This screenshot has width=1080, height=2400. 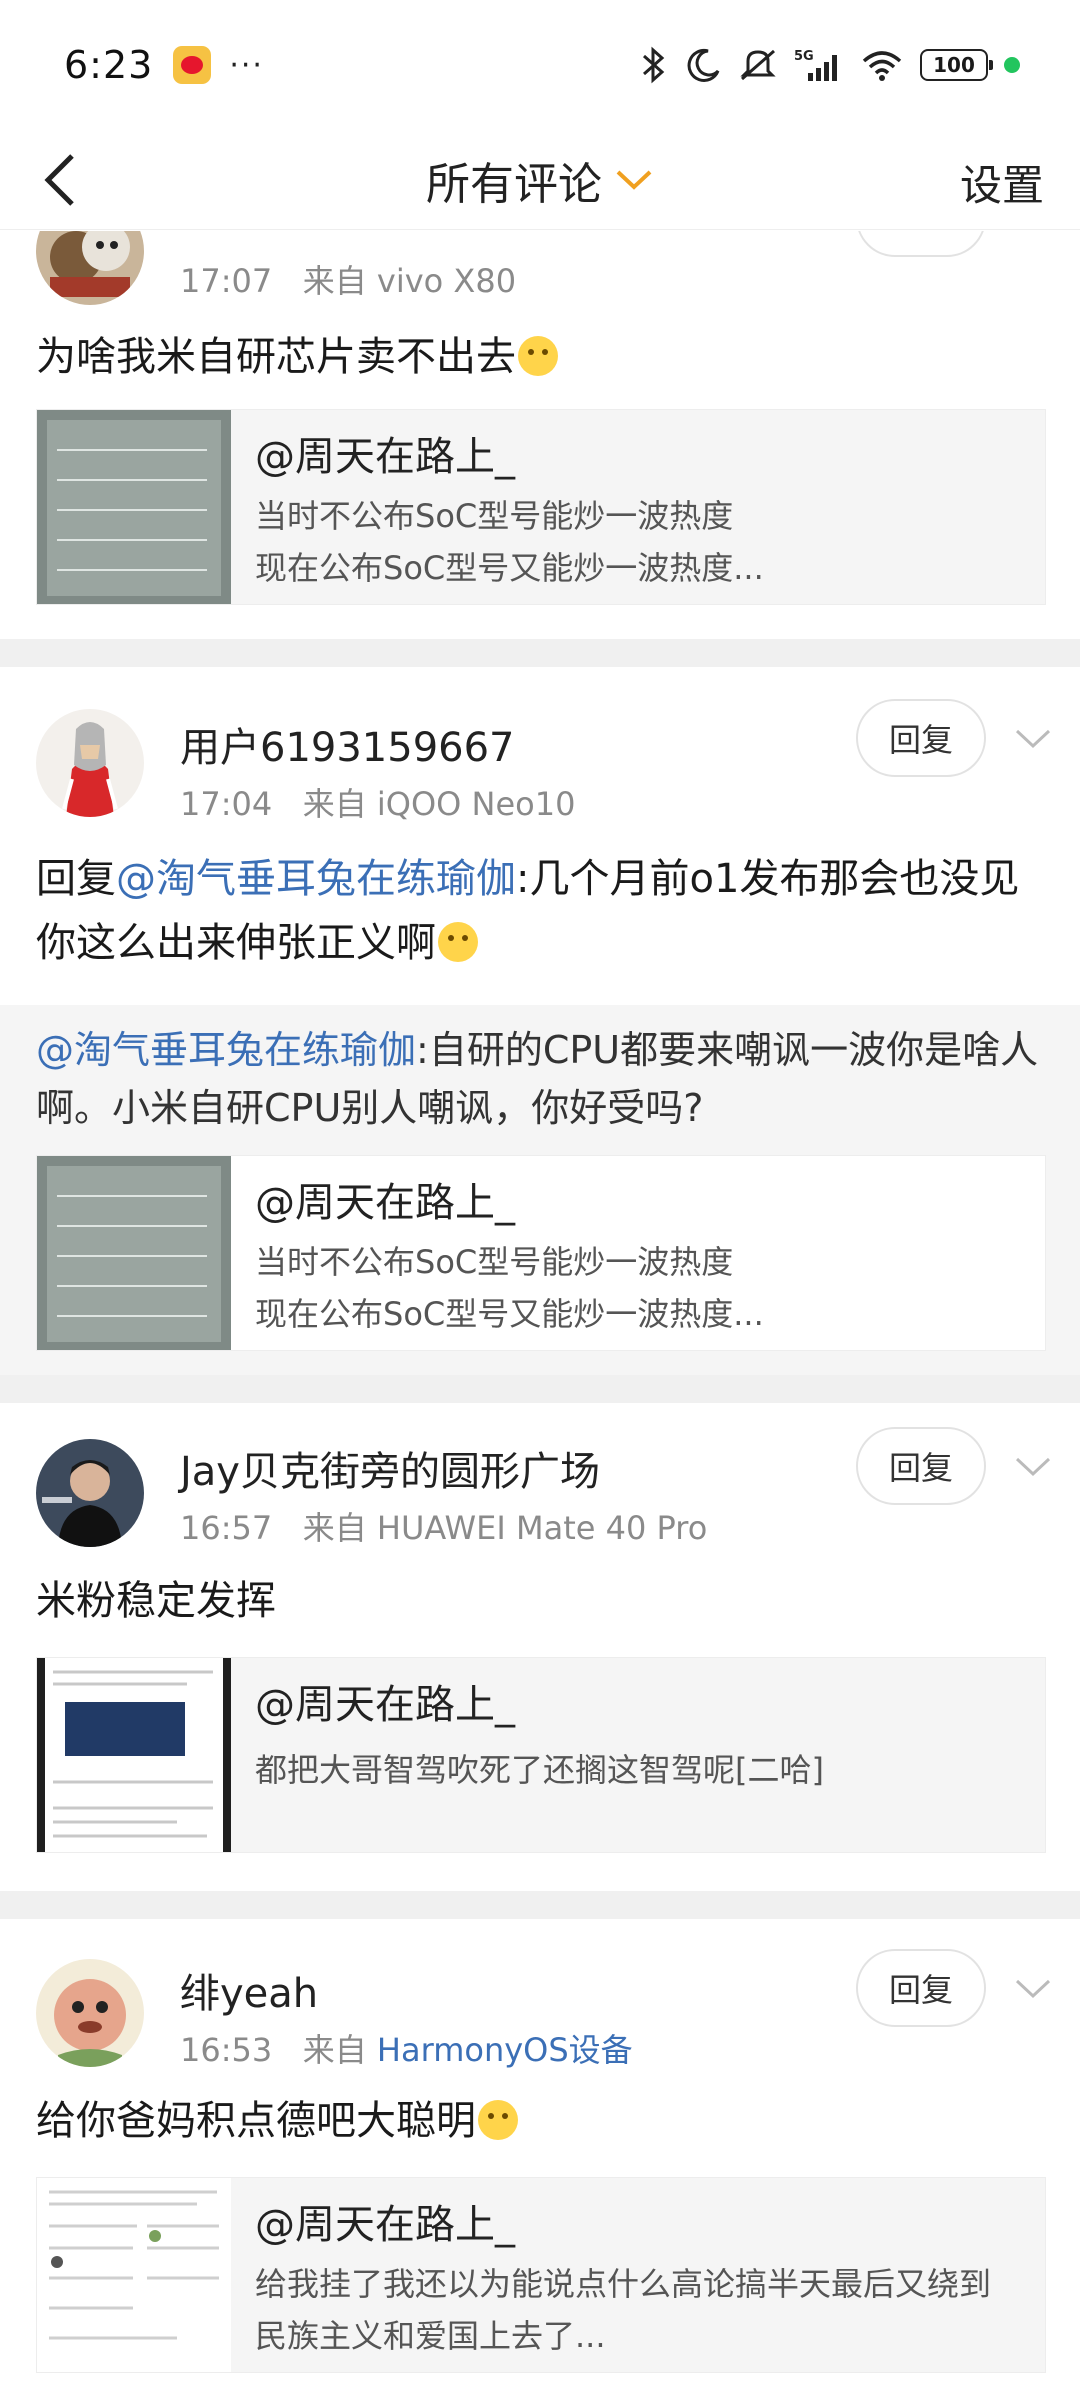 I want to click on comment-text: 给你爸妈积点德吧大聪明, so click(x=541, y=2121).